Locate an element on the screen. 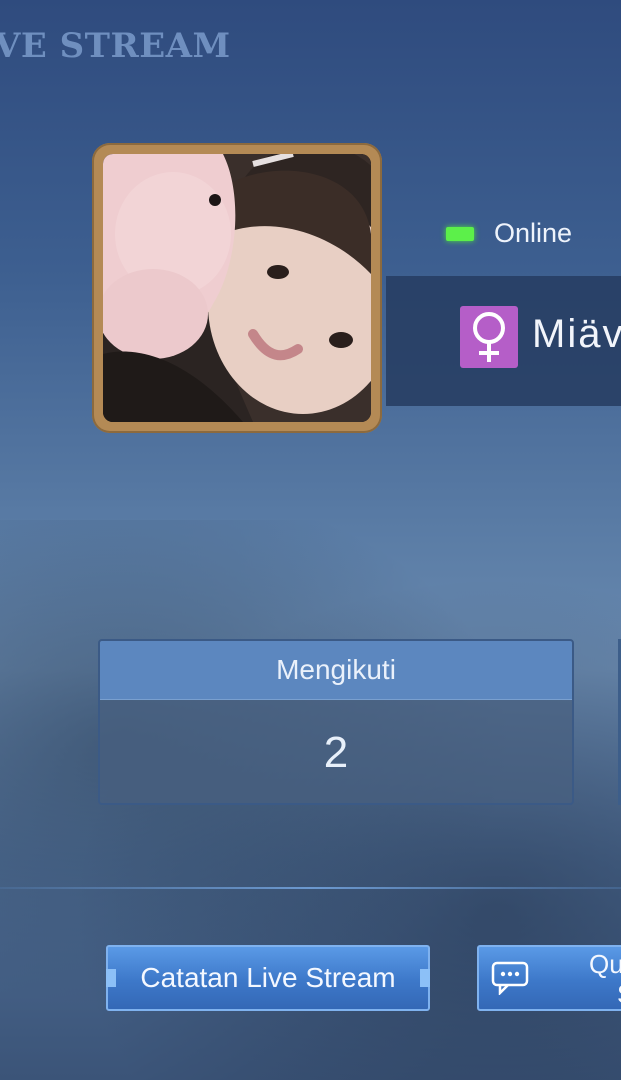 This screenshot has width=621, height=1080. stat-label: Mengikuti is located at coordinates (336, 670).